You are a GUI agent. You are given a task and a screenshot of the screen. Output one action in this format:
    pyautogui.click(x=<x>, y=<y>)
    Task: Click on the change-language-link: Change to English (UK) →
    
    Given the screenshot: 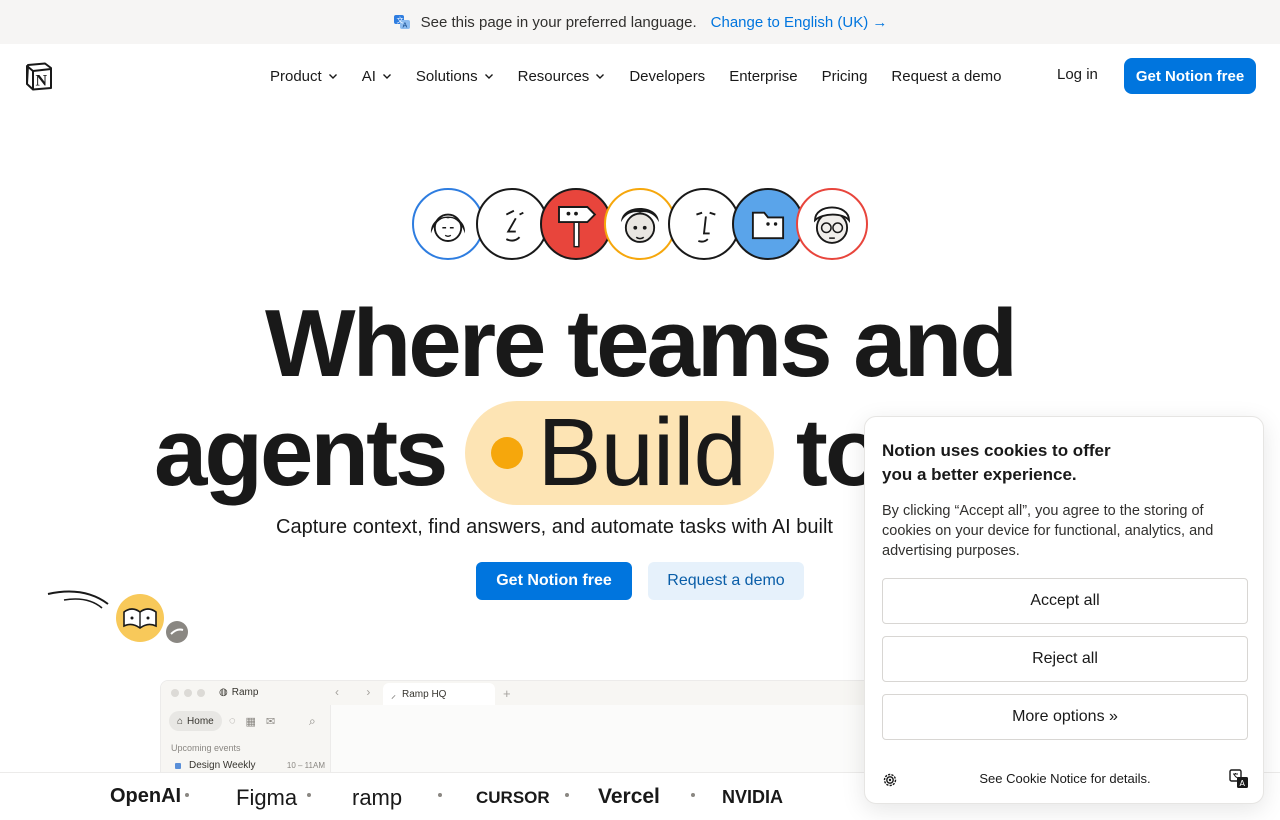 What is the action you would take?
    pyautogui.click(x=799, y=22)
    